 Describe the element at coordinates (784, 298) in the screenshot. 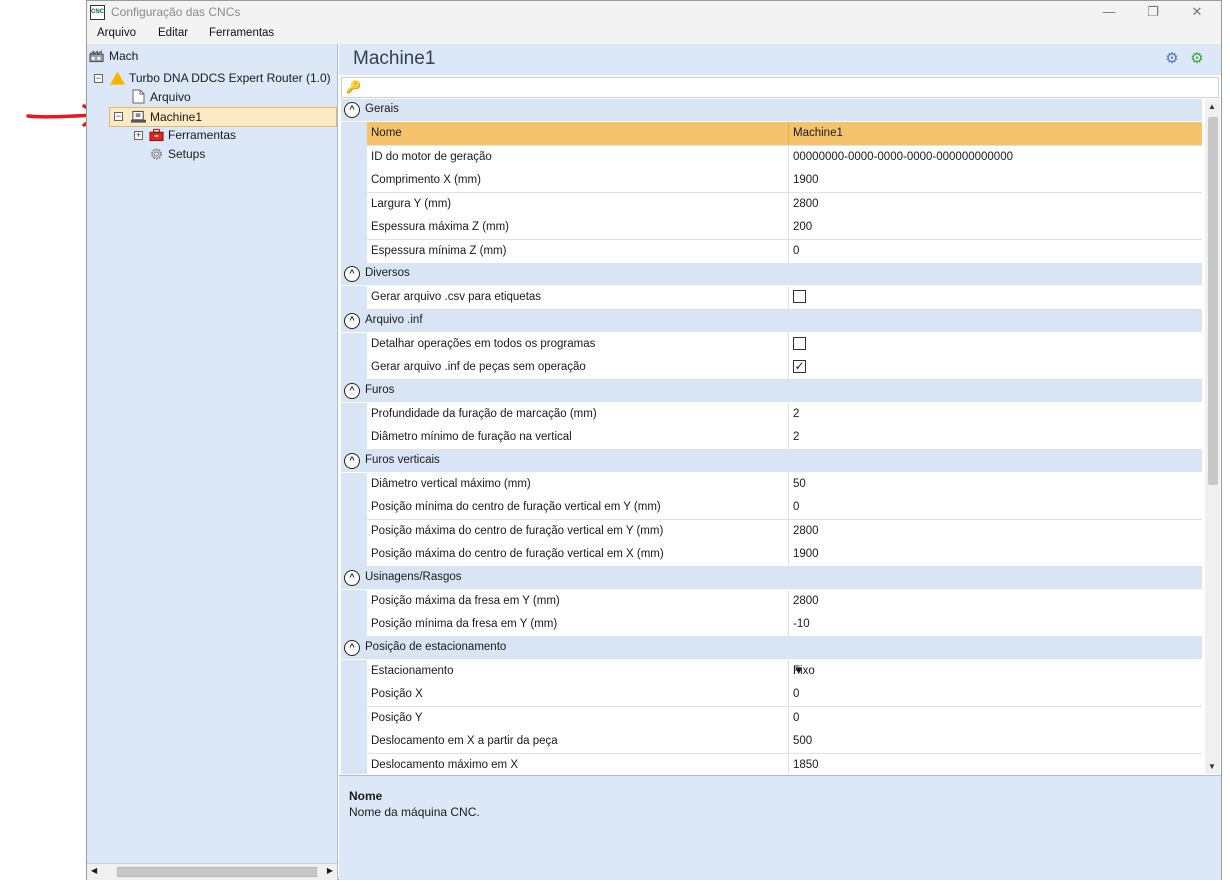

I see `property-row: Gerar arquivo .csv para etiquetas` at that location.